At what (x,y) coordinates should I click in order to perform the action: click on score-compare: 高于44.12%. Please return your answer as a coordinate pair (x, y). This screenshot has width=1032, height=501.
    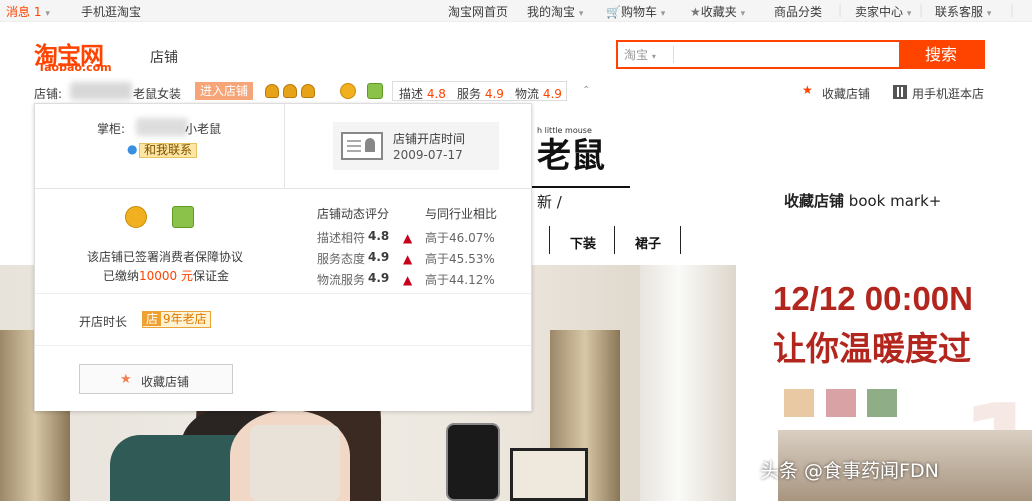
    Looking at the image, I should click on (460, 280).